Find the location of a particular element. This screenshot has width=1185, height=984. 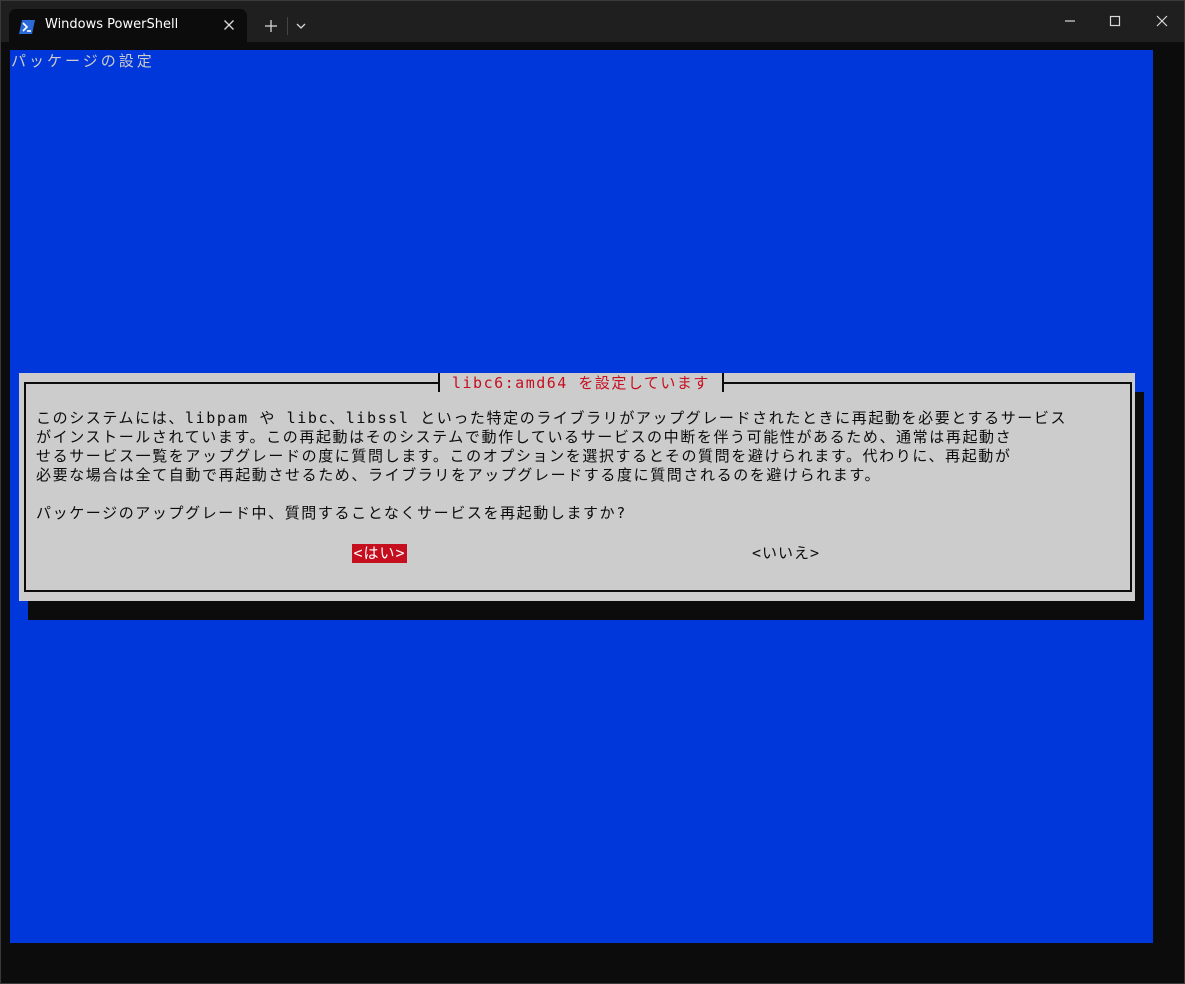

plus-icon is located at coordinates (271, 26).